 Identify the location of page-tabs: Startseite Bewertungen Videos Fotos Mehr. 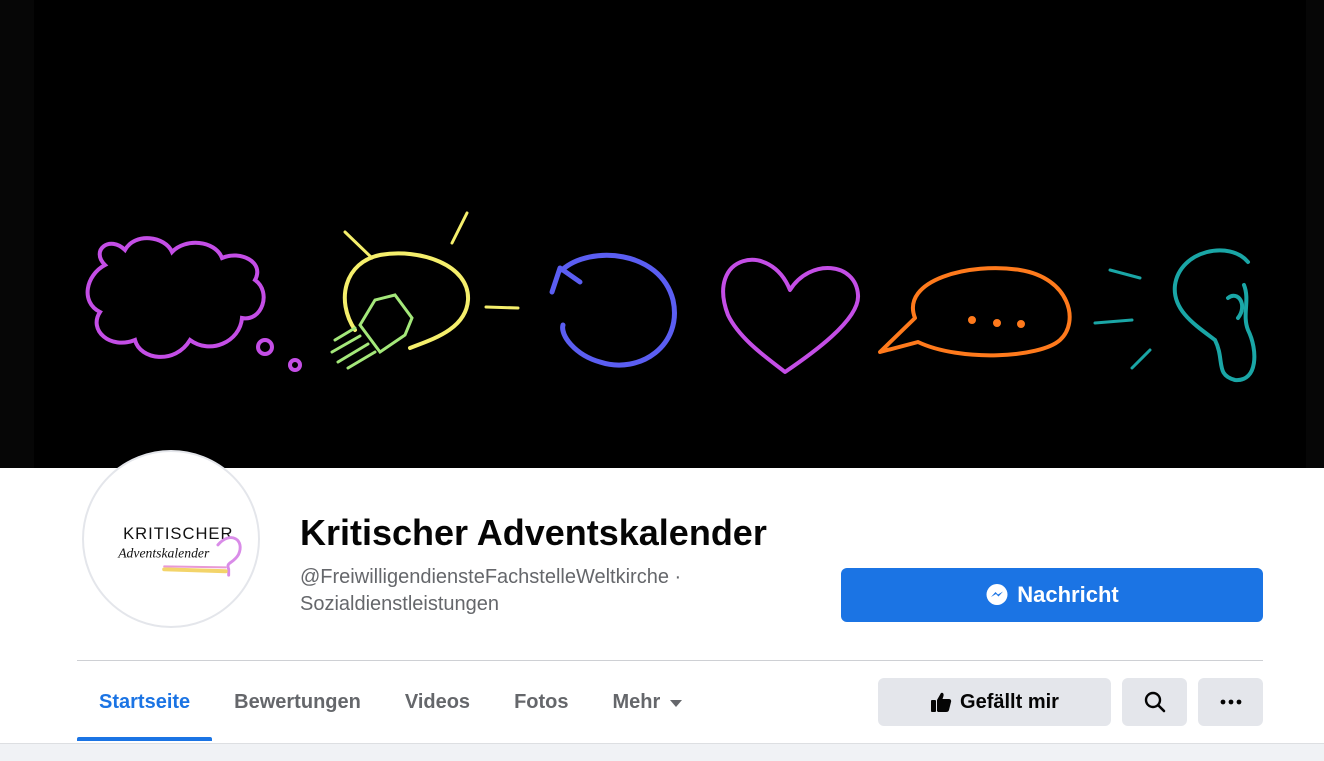
(390, 703).